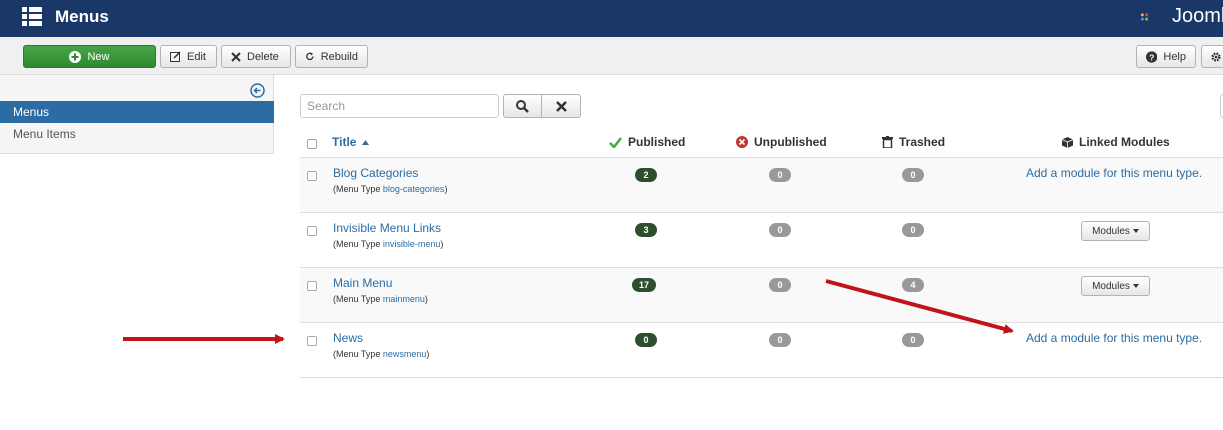  Describe the element at coordinates (922, 142) in the screenshot. I see `trashed-header-label: Trashed` at that location.